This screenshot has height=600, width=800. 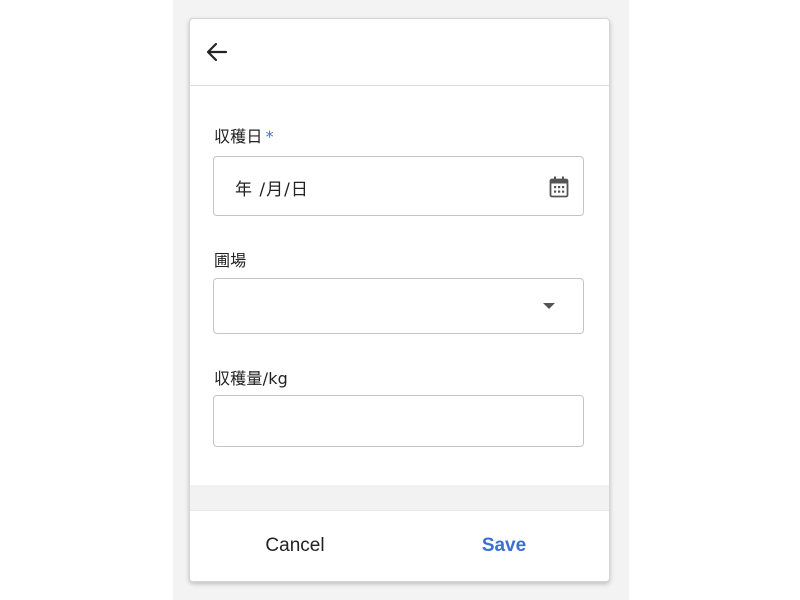 What do you see at coordinates (549, 306) in the screenshot?
I see `dropdown-caret-icon` at bounding box center [549, 306].